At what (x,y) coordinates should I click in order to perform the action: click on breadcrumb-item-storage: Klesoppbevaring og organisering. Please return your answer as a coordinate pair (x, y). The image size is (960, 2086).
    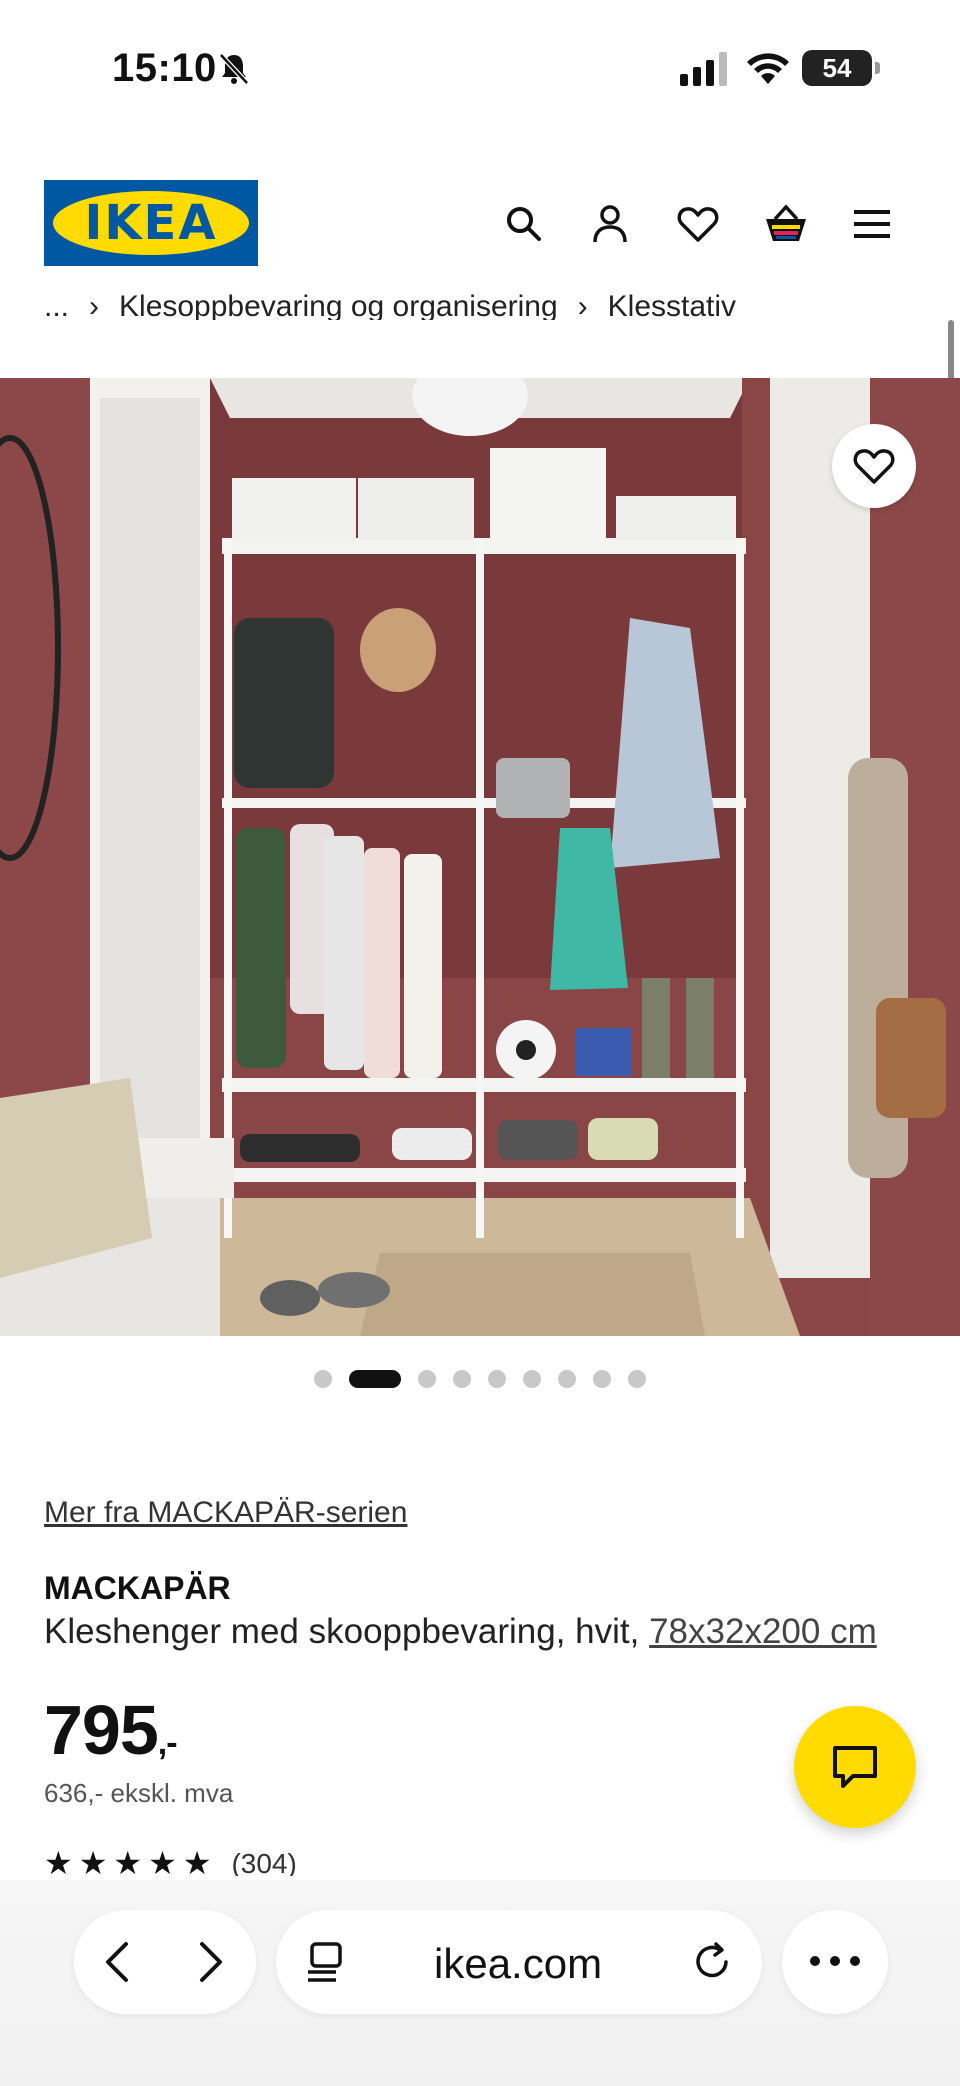
    Looking at the image, I should click on (338, 305).